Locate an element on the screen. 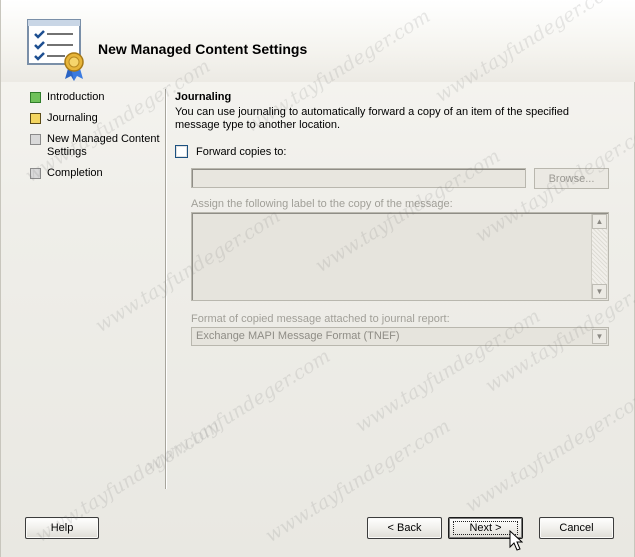 Image resolution: width=635 pixels, height=557 pixels. help-button: Help is located at coordinates (62, 528).